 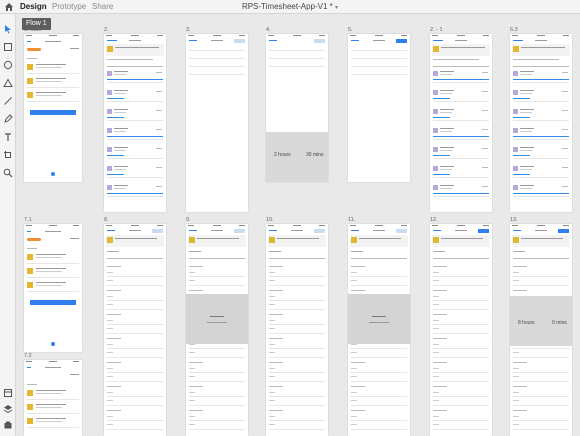 What do you see at coordinates (8, 393) in the screenshot?
I see `assets-icon` at bounding box center [8, 393].